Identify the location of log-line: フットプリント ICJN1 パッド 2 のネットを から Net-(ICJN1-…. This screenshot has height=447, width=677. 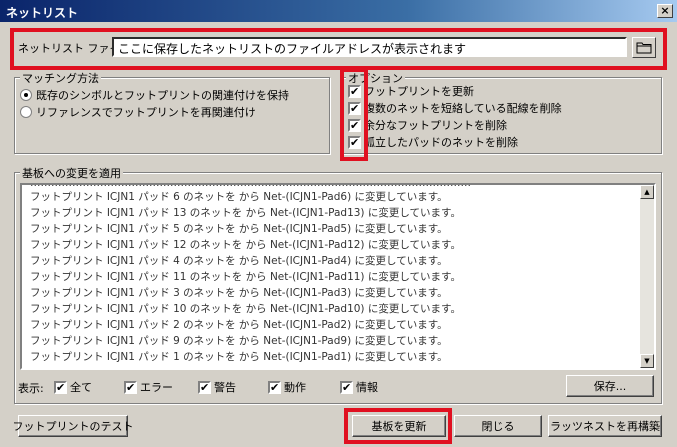
(239, 325).